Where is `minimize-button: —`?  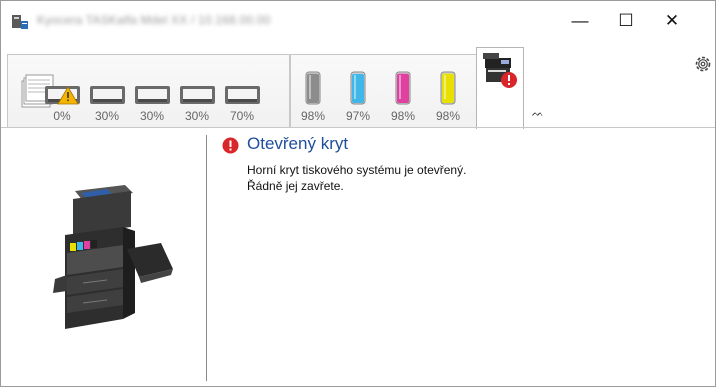 minimize-button: — is located at coordinates (580, 21).